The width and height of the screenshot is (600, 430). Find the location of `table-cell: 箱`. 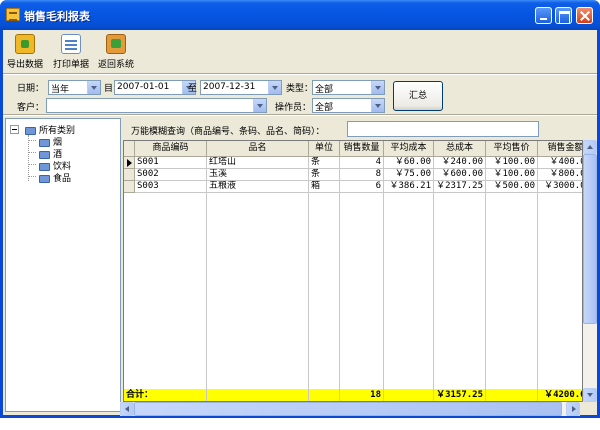

table-cell: 箱 is located at coordinates (324, 187).